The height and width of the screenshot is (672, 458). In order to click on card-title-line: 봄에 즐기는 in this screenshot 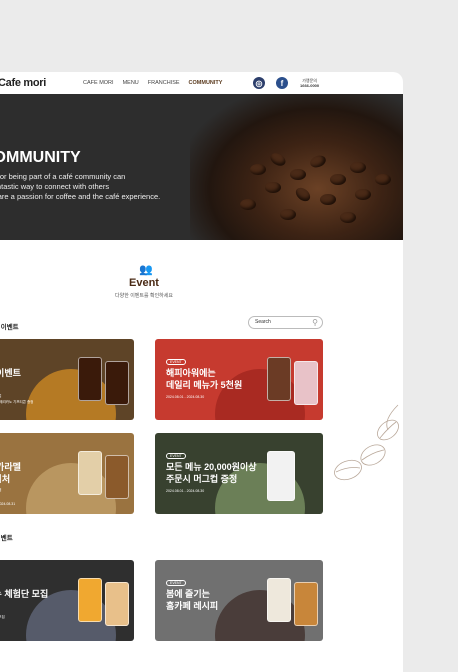, I will do `click(188, 594)`.